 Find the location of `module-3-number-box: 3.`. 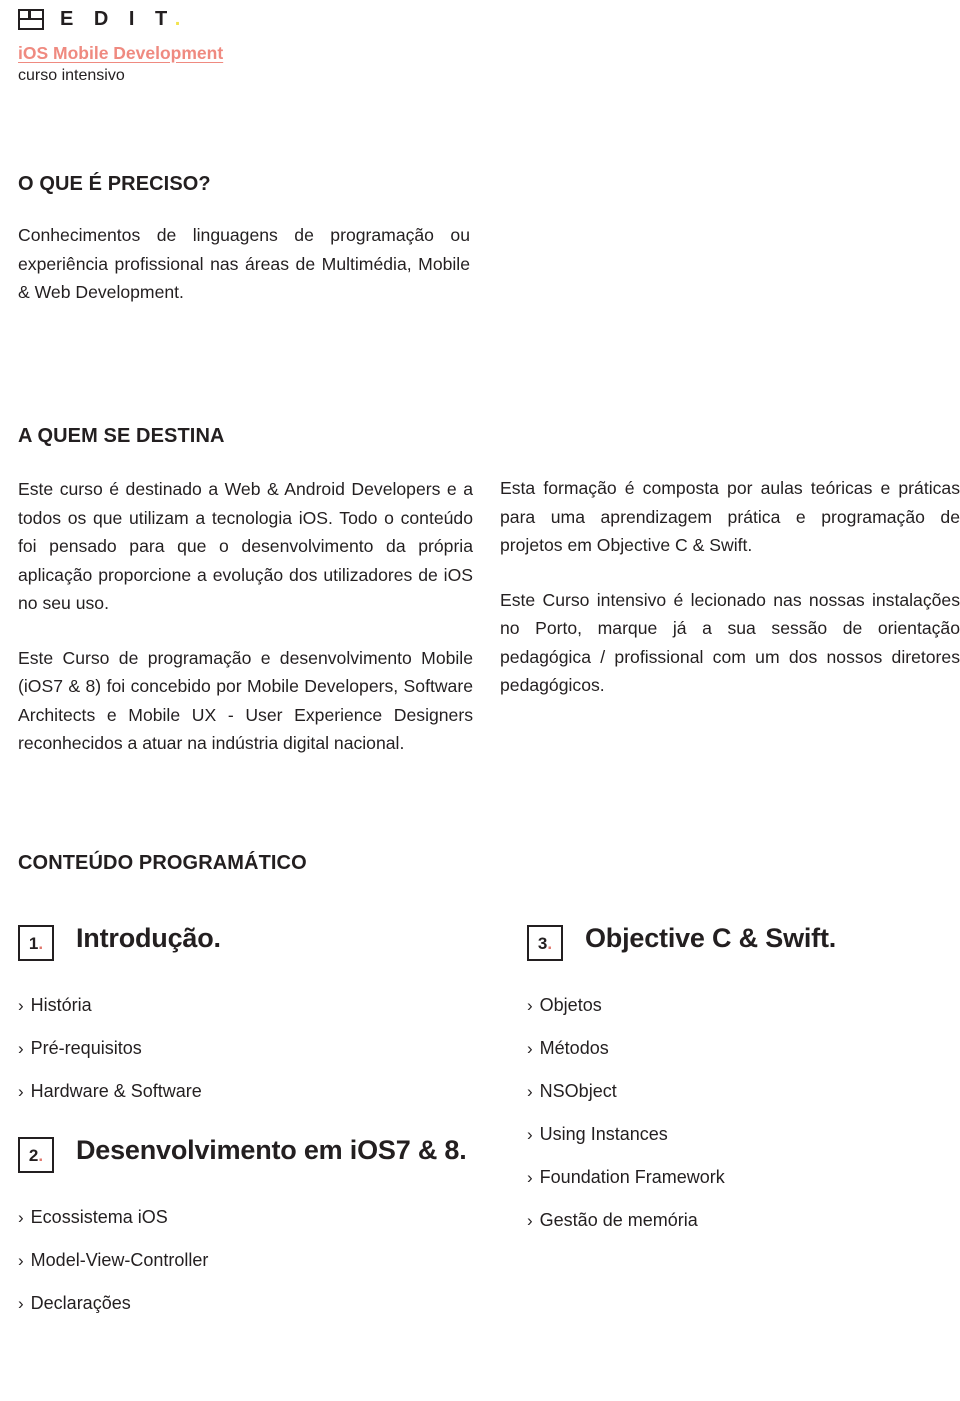

module-3-number-box: 3. is located at coordinates (545, 943).